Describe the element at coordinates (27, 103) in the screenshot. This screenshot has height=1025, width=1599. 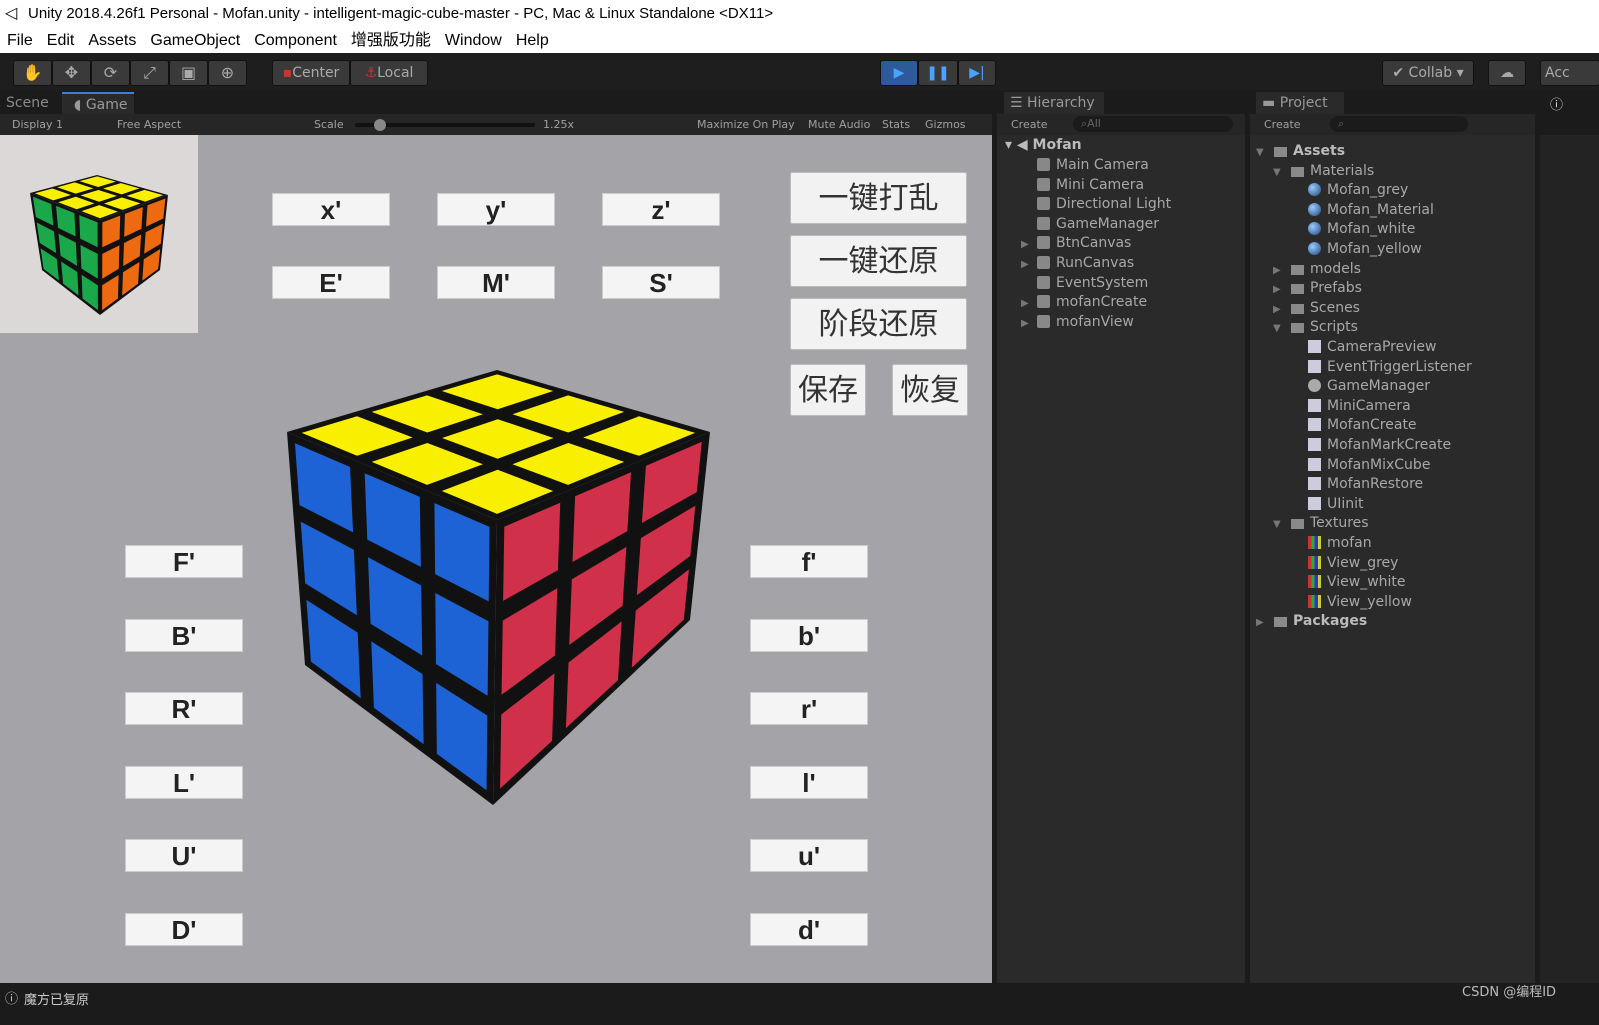
I see `tab-scene: Scene` at that location.